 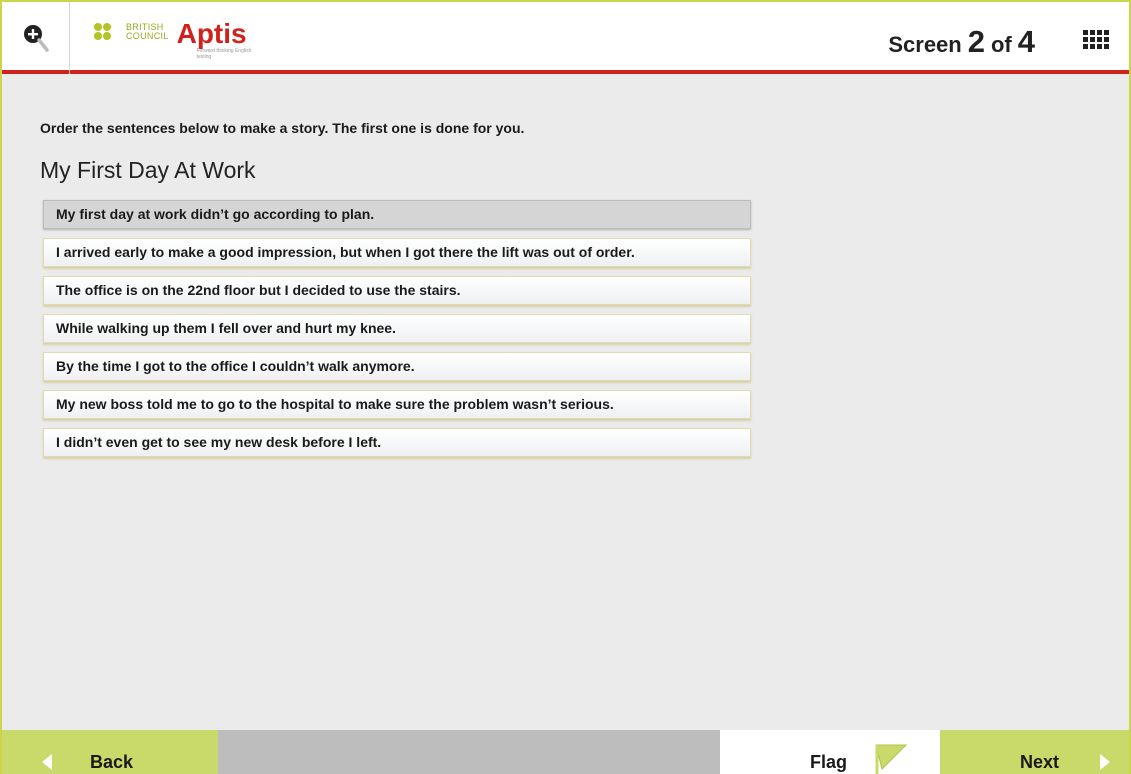 What do you see at coordinates (1096, 41) in the screenshot?
I see `grid-icon` at bounding box center [1096, 41].